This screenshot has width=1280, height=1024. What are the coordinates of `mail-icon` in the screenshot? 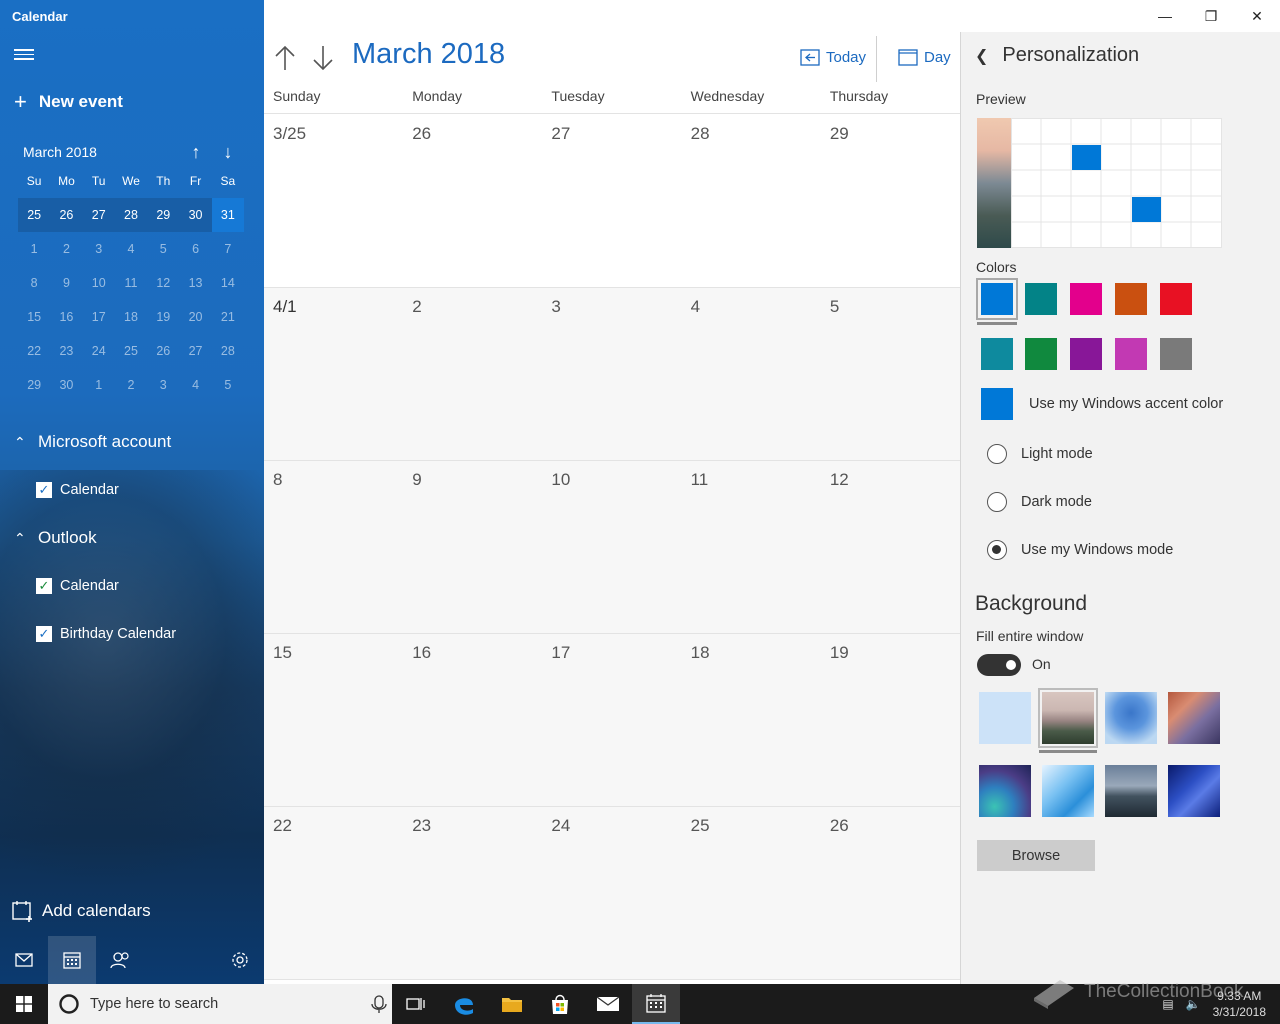 It's located at (24, 960).